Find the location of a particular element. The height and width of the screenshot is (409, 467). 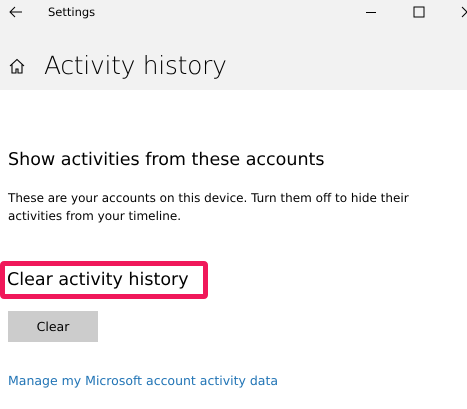

page-title: Activity history is located at coordinates (135, 65).